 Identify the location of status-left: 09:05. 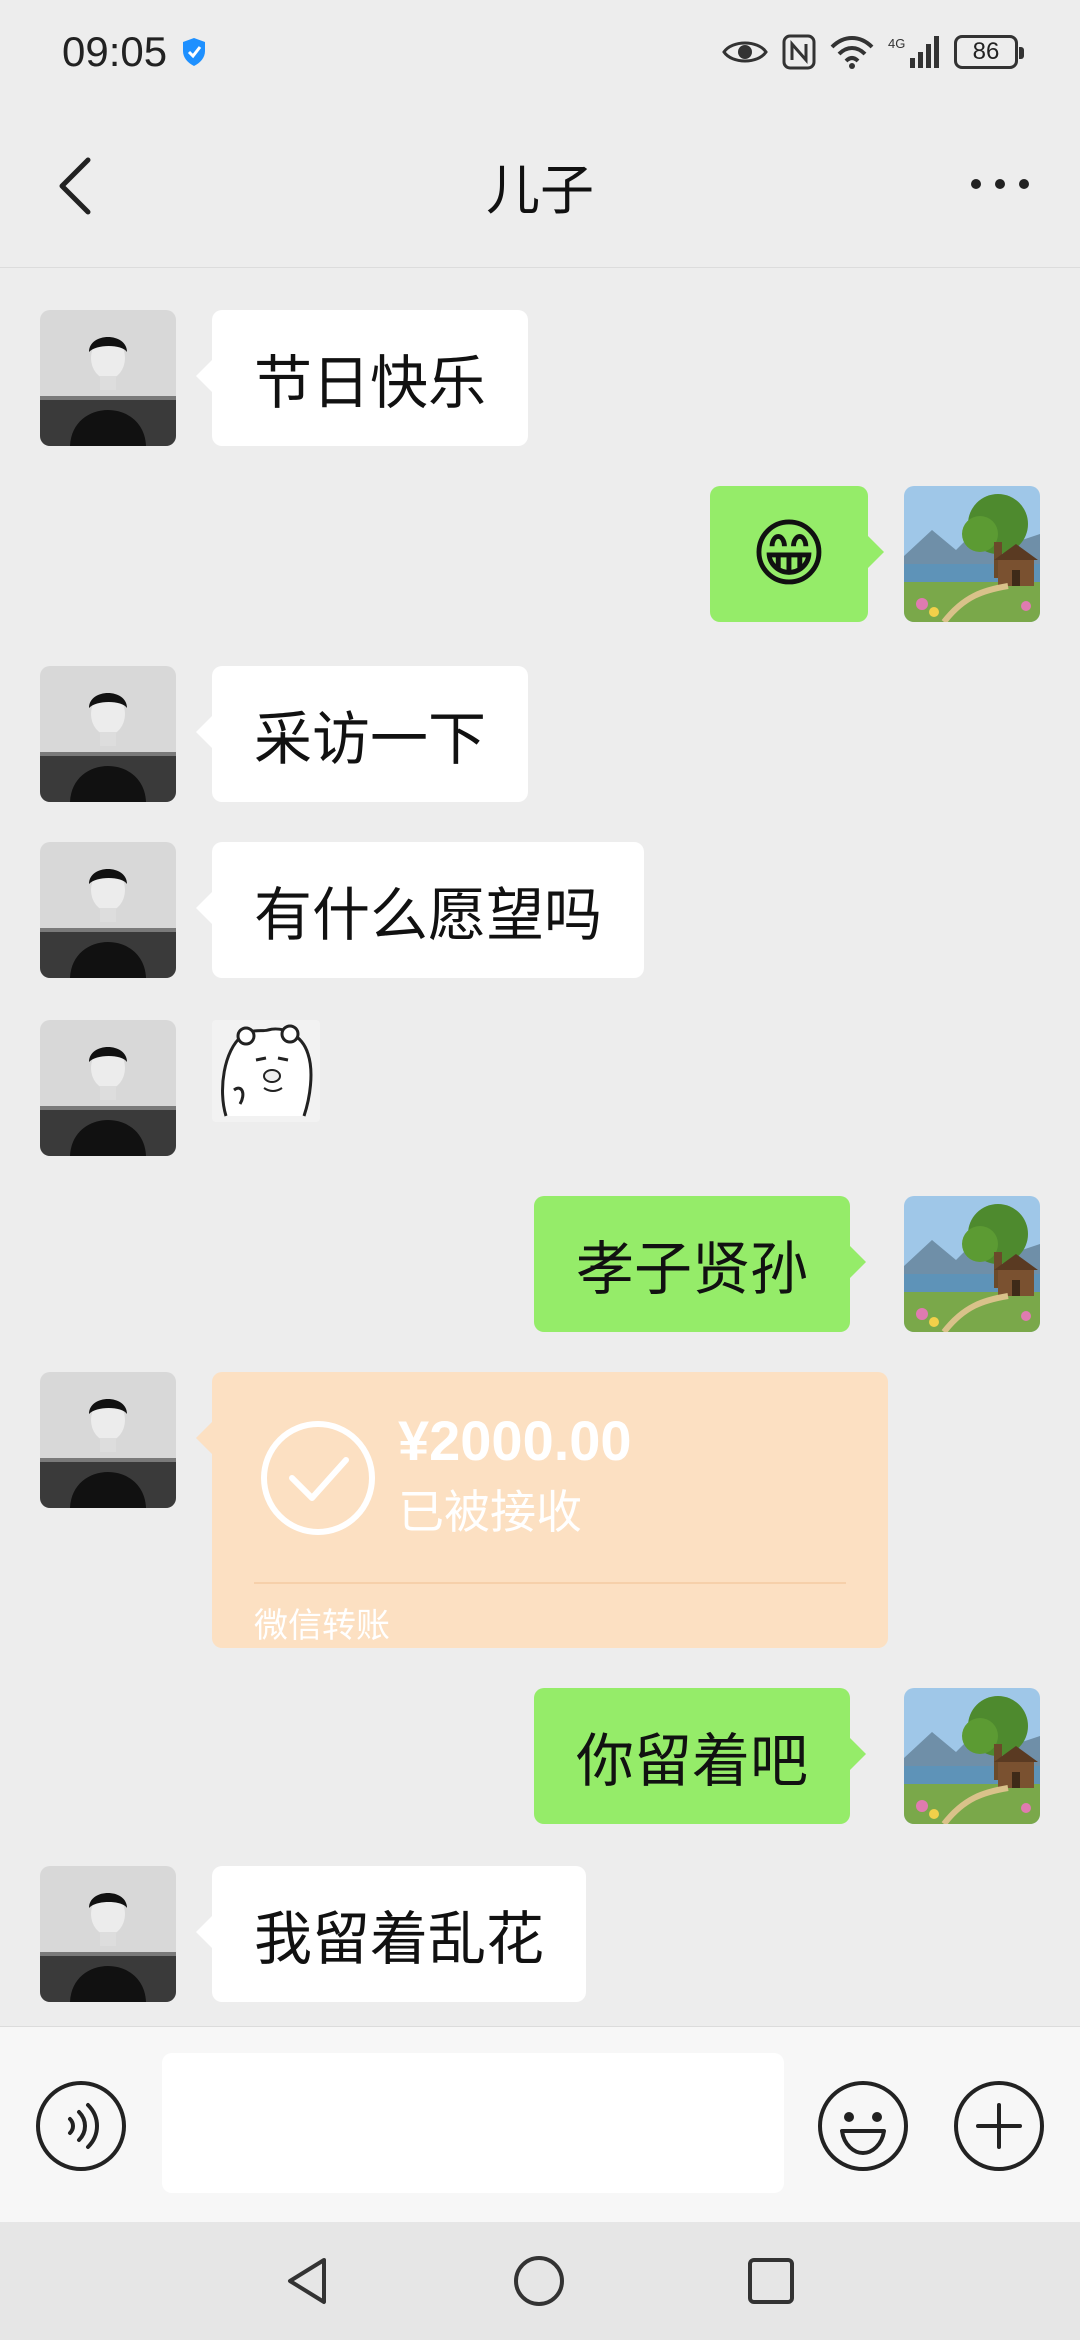
(134, 52).